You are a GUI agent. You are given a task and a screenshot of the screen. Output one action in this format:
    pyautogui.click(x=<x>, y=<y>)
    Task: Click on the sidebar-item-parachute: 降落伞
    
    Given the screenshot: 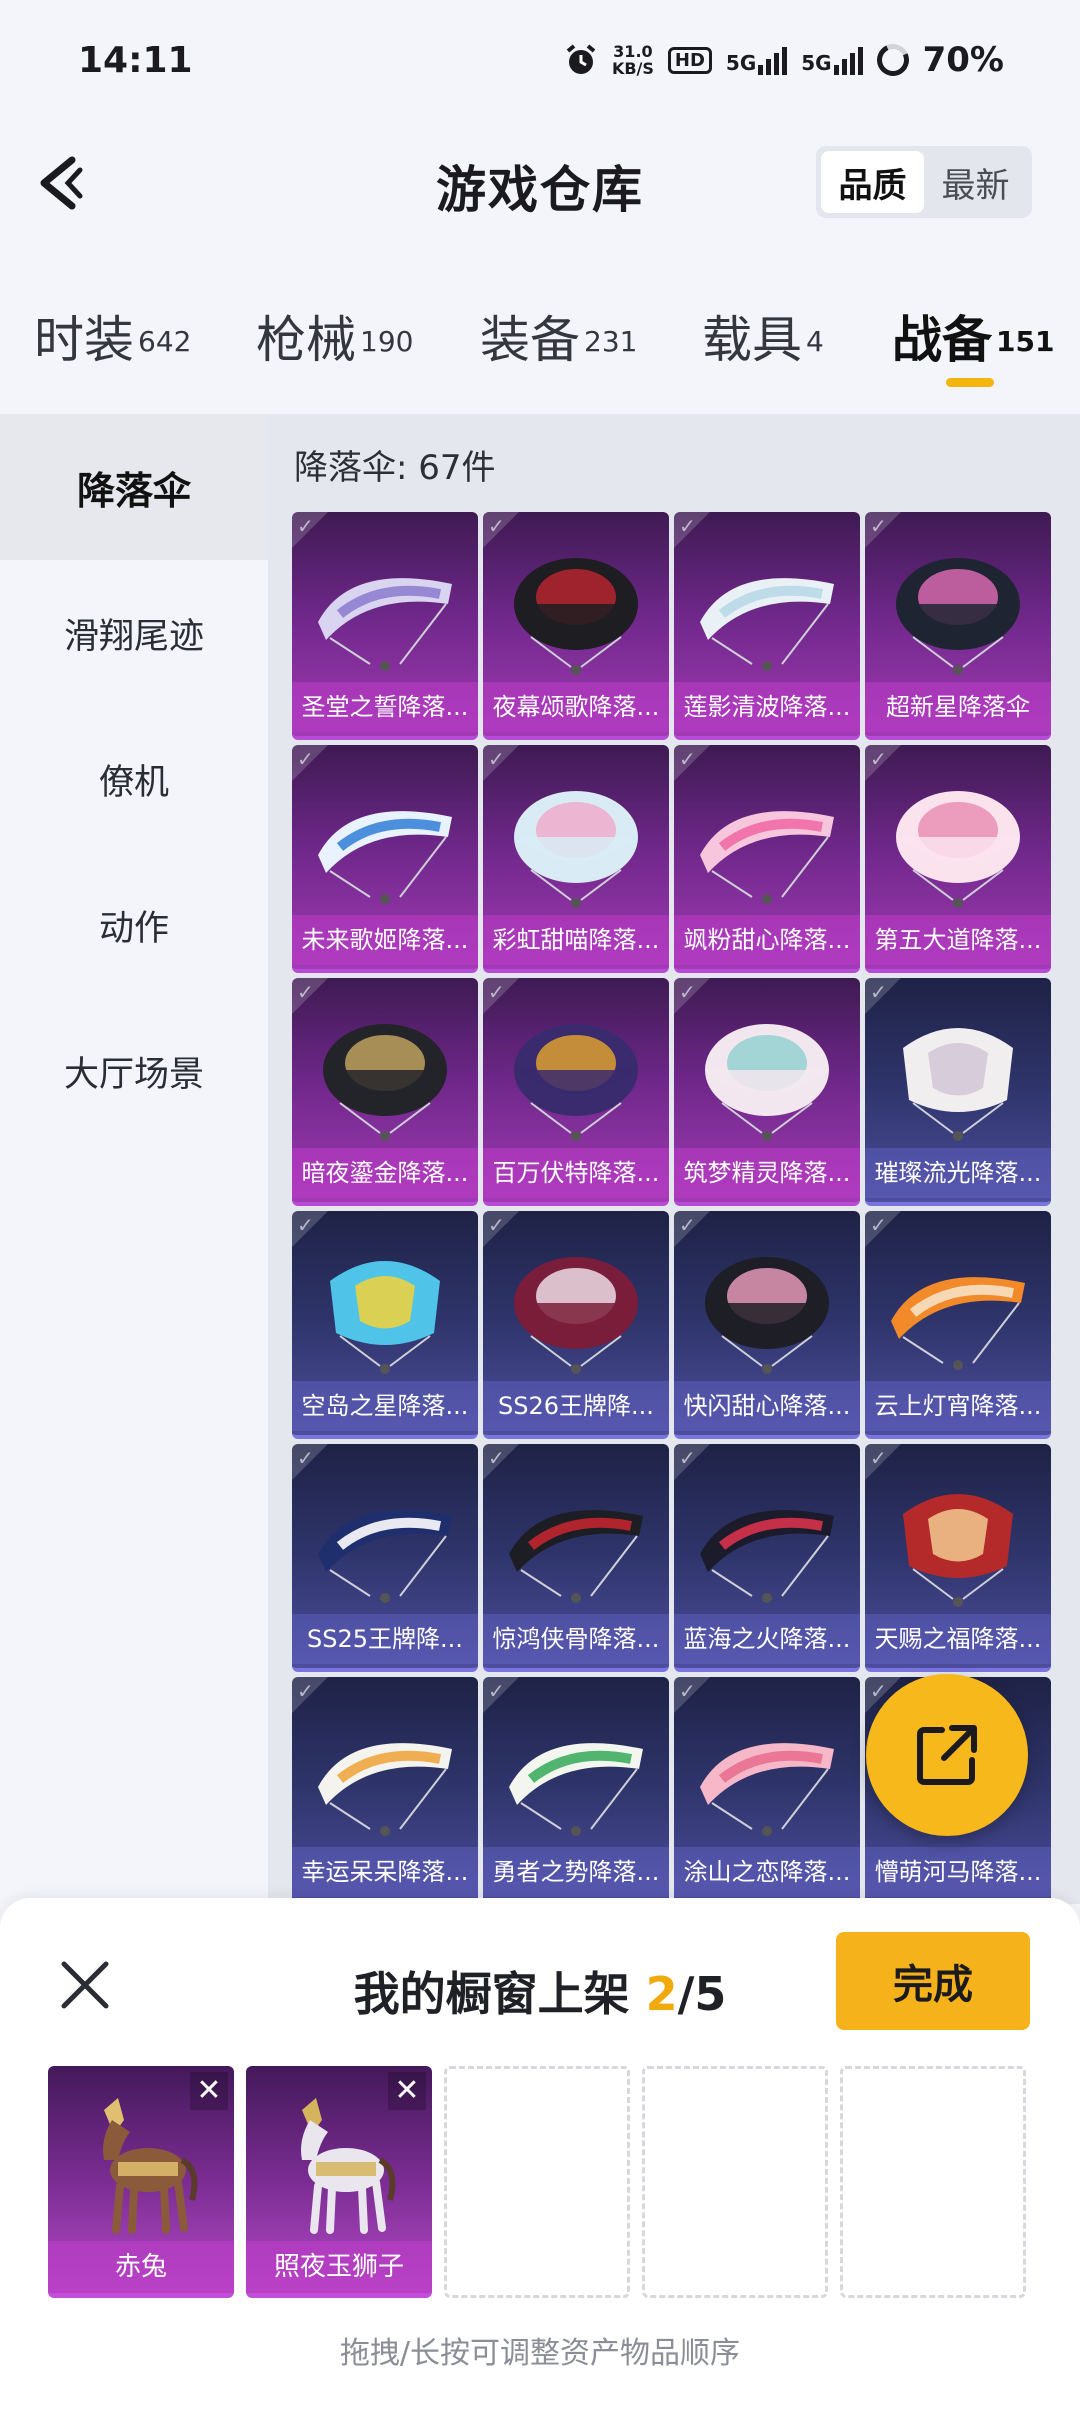 What is the action you would take?
    pyautogui.click(x=134, y=487)
    